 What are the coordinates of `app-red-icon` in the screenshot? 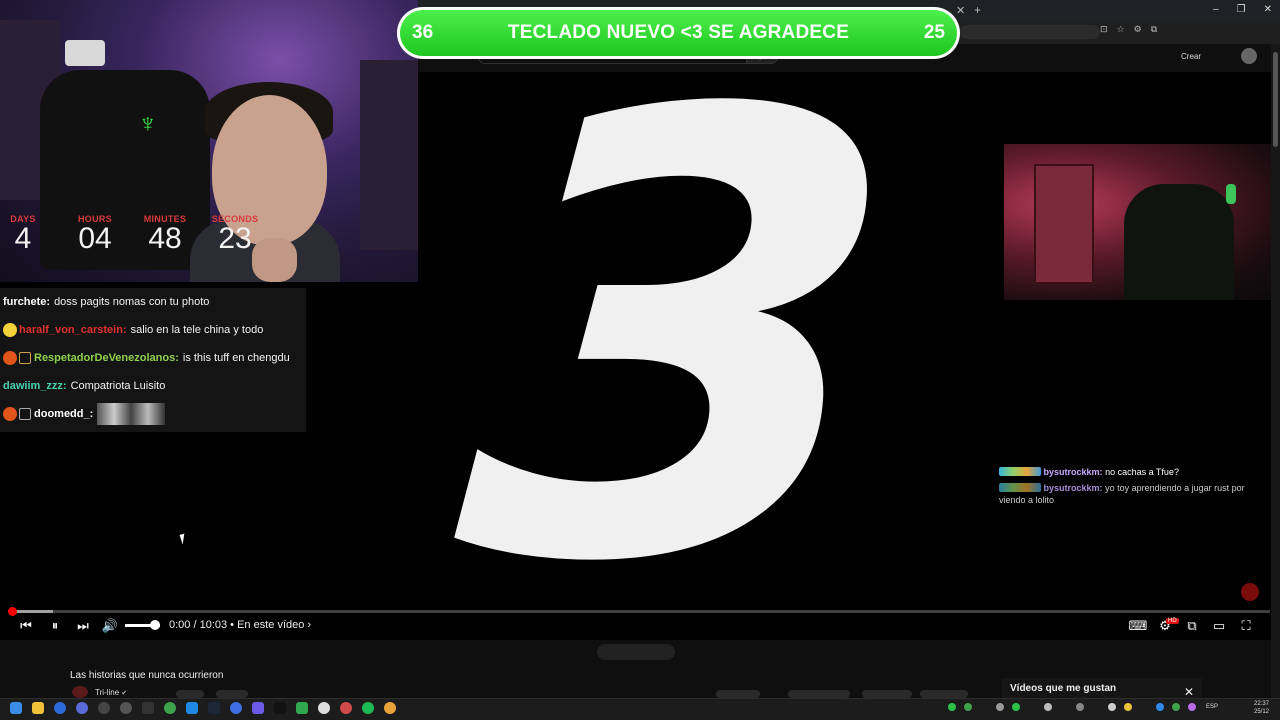 It's located at (346, 708).